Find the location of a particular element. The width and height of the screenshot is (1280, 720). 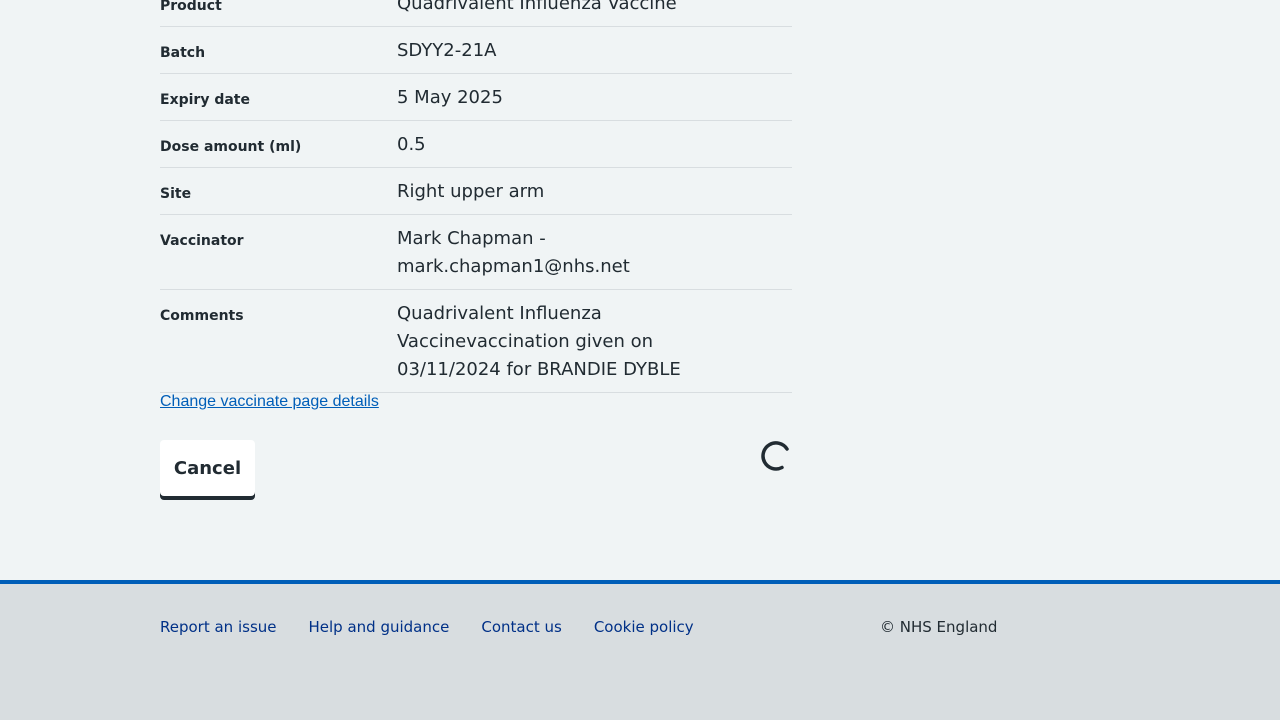

summary-key: Comments is located at coordinates (202, 316).